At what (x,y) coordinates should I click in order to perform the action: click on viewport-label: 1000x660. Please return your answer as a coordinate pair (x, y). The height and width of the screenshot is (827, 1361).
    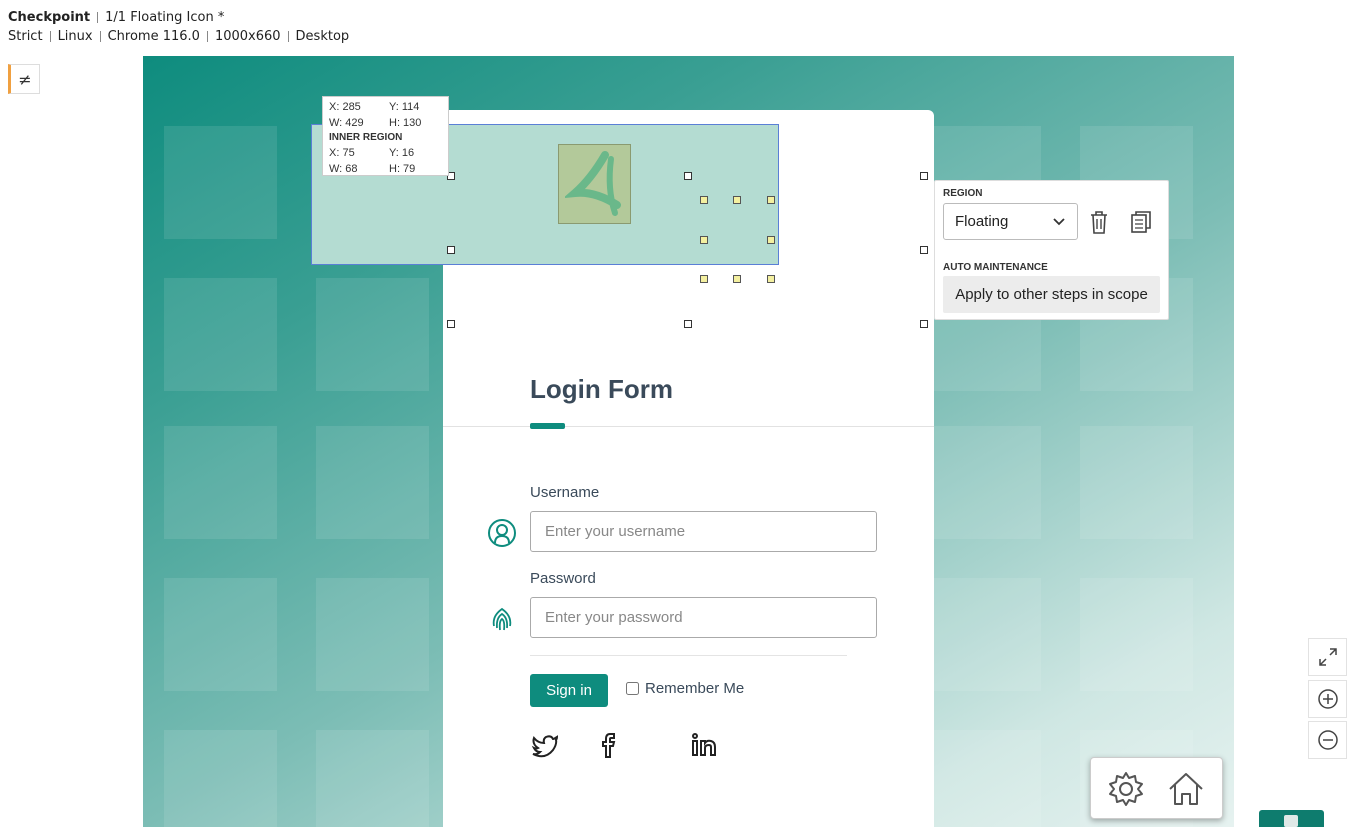
    Looking at the image, I should click on (247, 36).